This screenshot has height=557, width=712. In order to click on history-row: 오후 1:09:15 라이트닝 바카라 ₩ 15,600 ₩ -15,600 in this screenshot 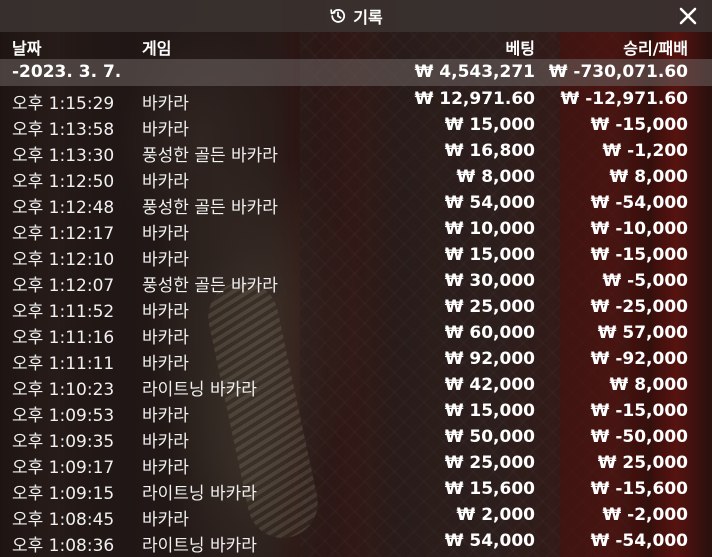, I will do `click(356, 490)`.